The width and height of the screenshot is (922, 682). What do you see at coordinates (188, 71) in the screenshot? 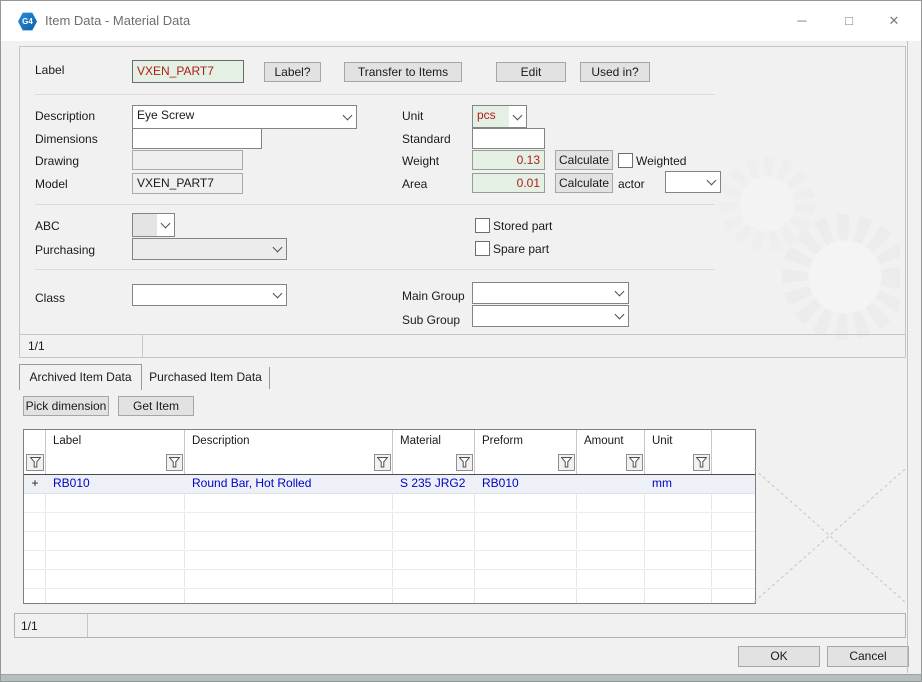
I see `label-input: VXEN_PART7` at bounding box center [188, 71].